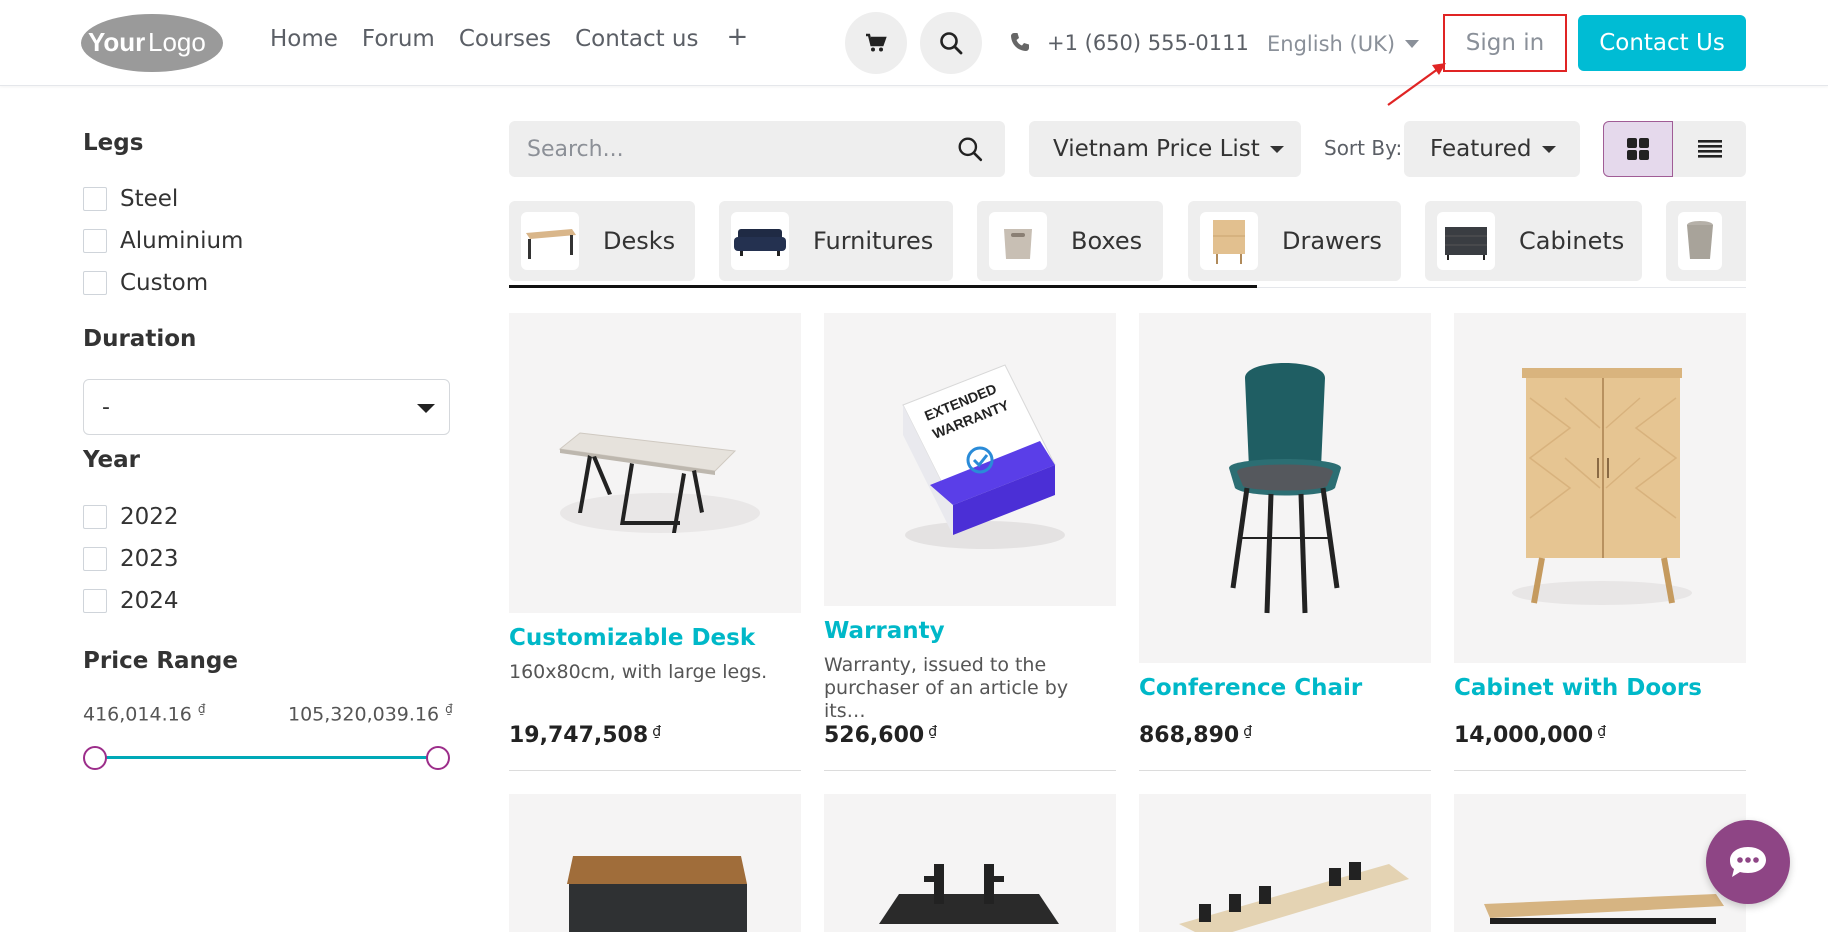 This screenshot has height=932, width=1828. Describe the element at coordinates (579, 735) in the screenshot. I see `price-amount: 19,747,508` at that location.